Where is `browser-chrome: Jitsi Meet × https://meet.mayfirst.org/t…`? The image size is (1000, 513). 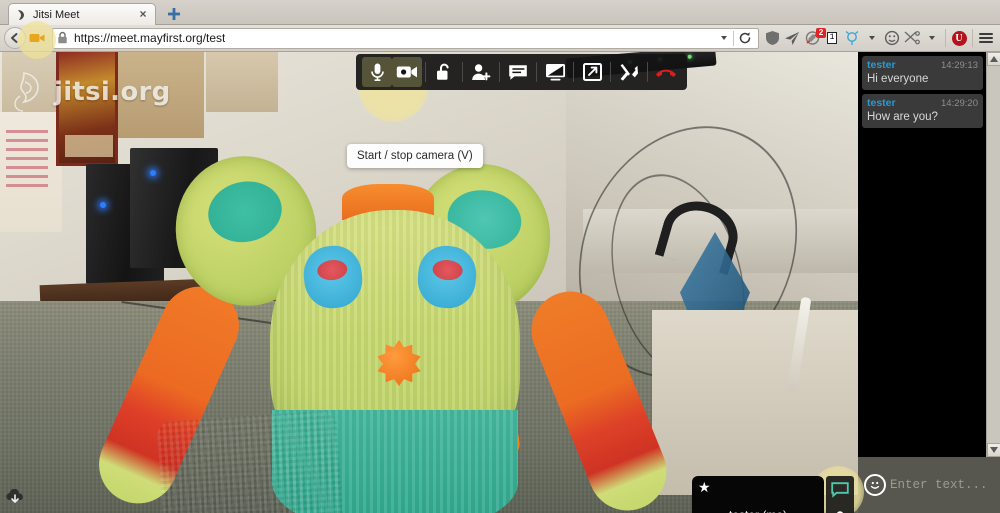
browser-chrome: Jitsi Meet × https://meet.mayfirst.org/t… is located at coordinates (500, 29).